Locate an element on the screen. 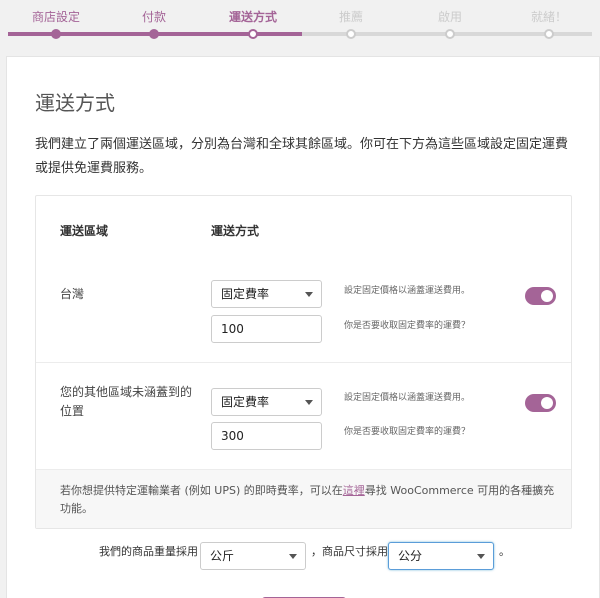  zone-rest-method-select: 固定費率 is located at coordinates (266, 402).